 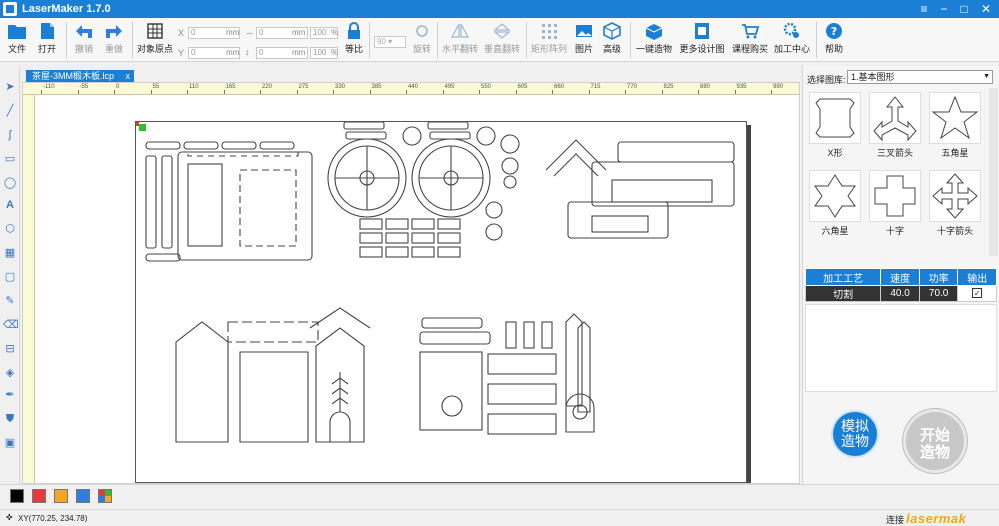 I want to click on layout-tool-icon: ▣, so click(x=10, y=443).